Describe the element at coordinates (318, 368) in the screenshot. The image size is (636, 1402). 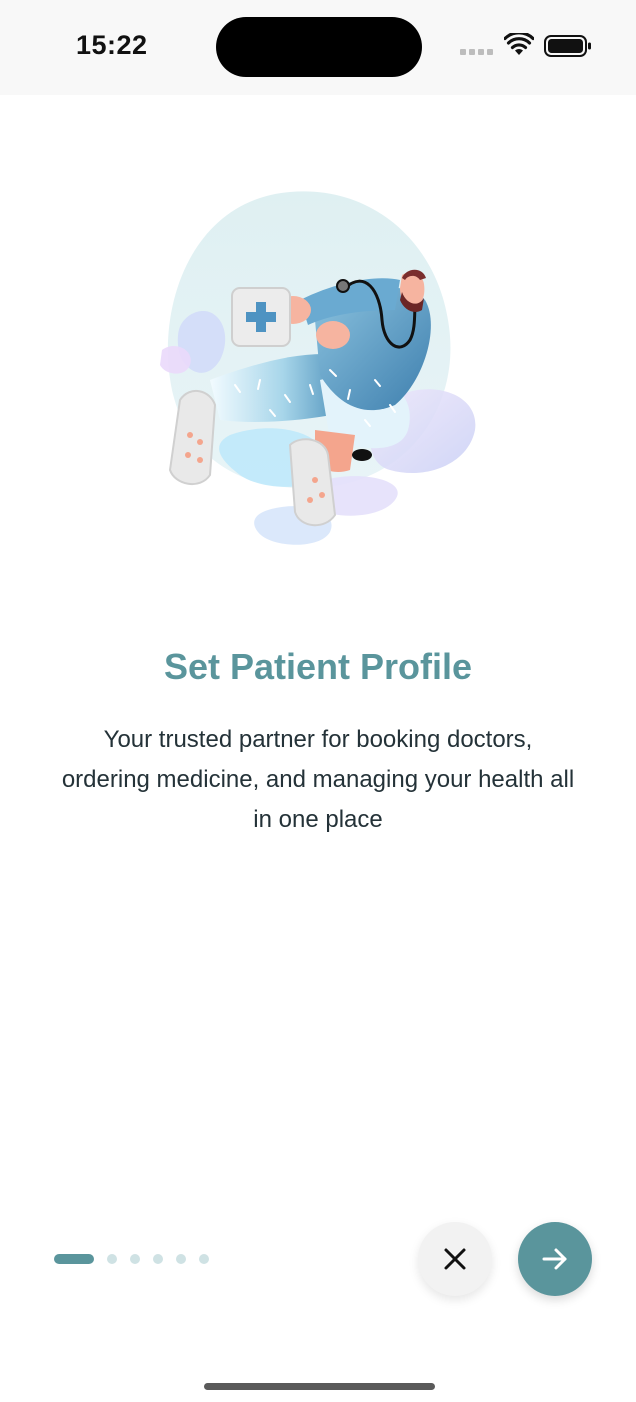
I see `doctor-illustration` at that location.